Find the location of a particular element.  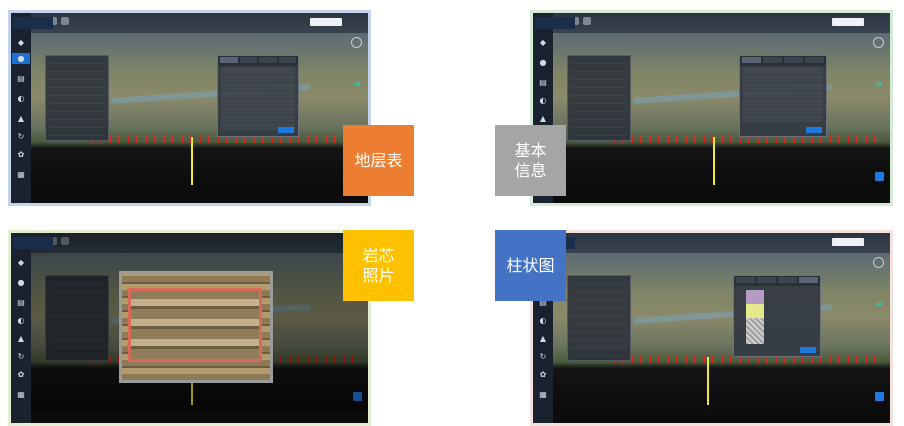

label-stratigraphy-table: 地层表 is located at coordinates (378, 160).